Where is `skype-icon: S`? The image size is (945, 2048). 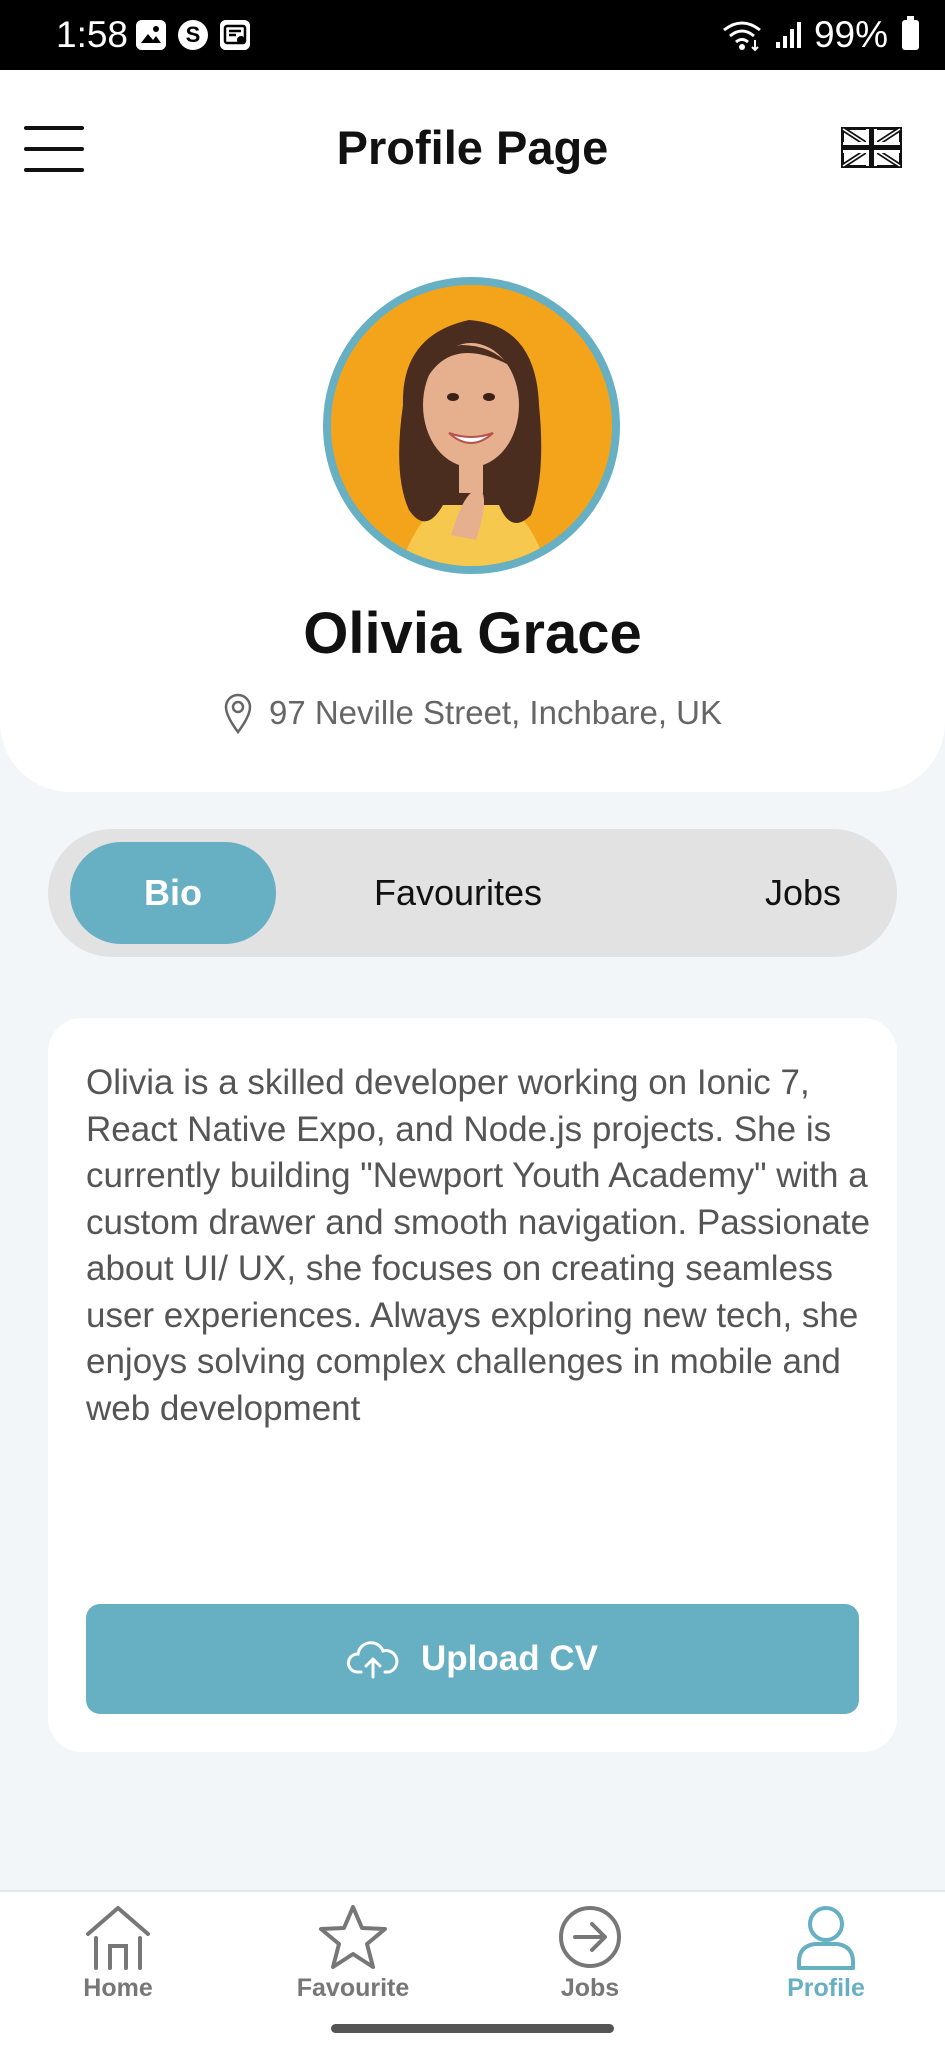
skype-icon: S is located at coordinates (193, 35).